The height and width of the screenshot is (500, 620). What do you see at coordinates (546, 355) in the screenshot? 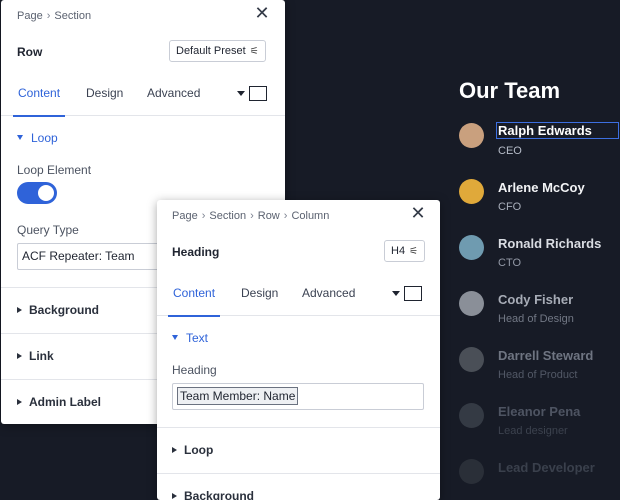
I see `member-name: Darrell Steward` at bounding box center [546, 355].